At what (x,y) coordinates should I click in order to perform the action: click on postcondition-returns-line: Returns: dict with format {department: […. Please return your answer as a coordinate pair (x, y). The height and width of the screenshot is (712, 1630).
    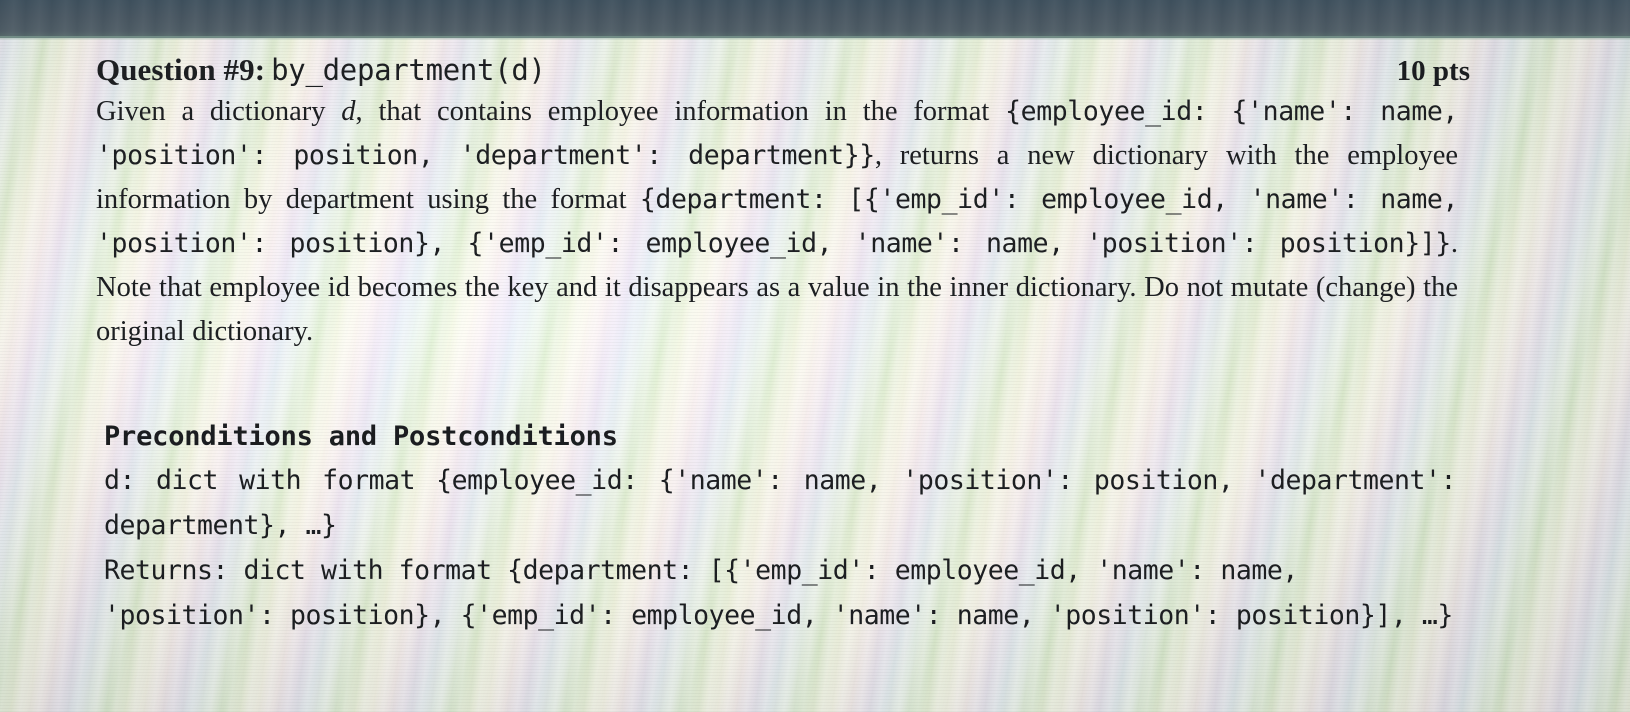
    Looking at the image, I should click on (778, 593).